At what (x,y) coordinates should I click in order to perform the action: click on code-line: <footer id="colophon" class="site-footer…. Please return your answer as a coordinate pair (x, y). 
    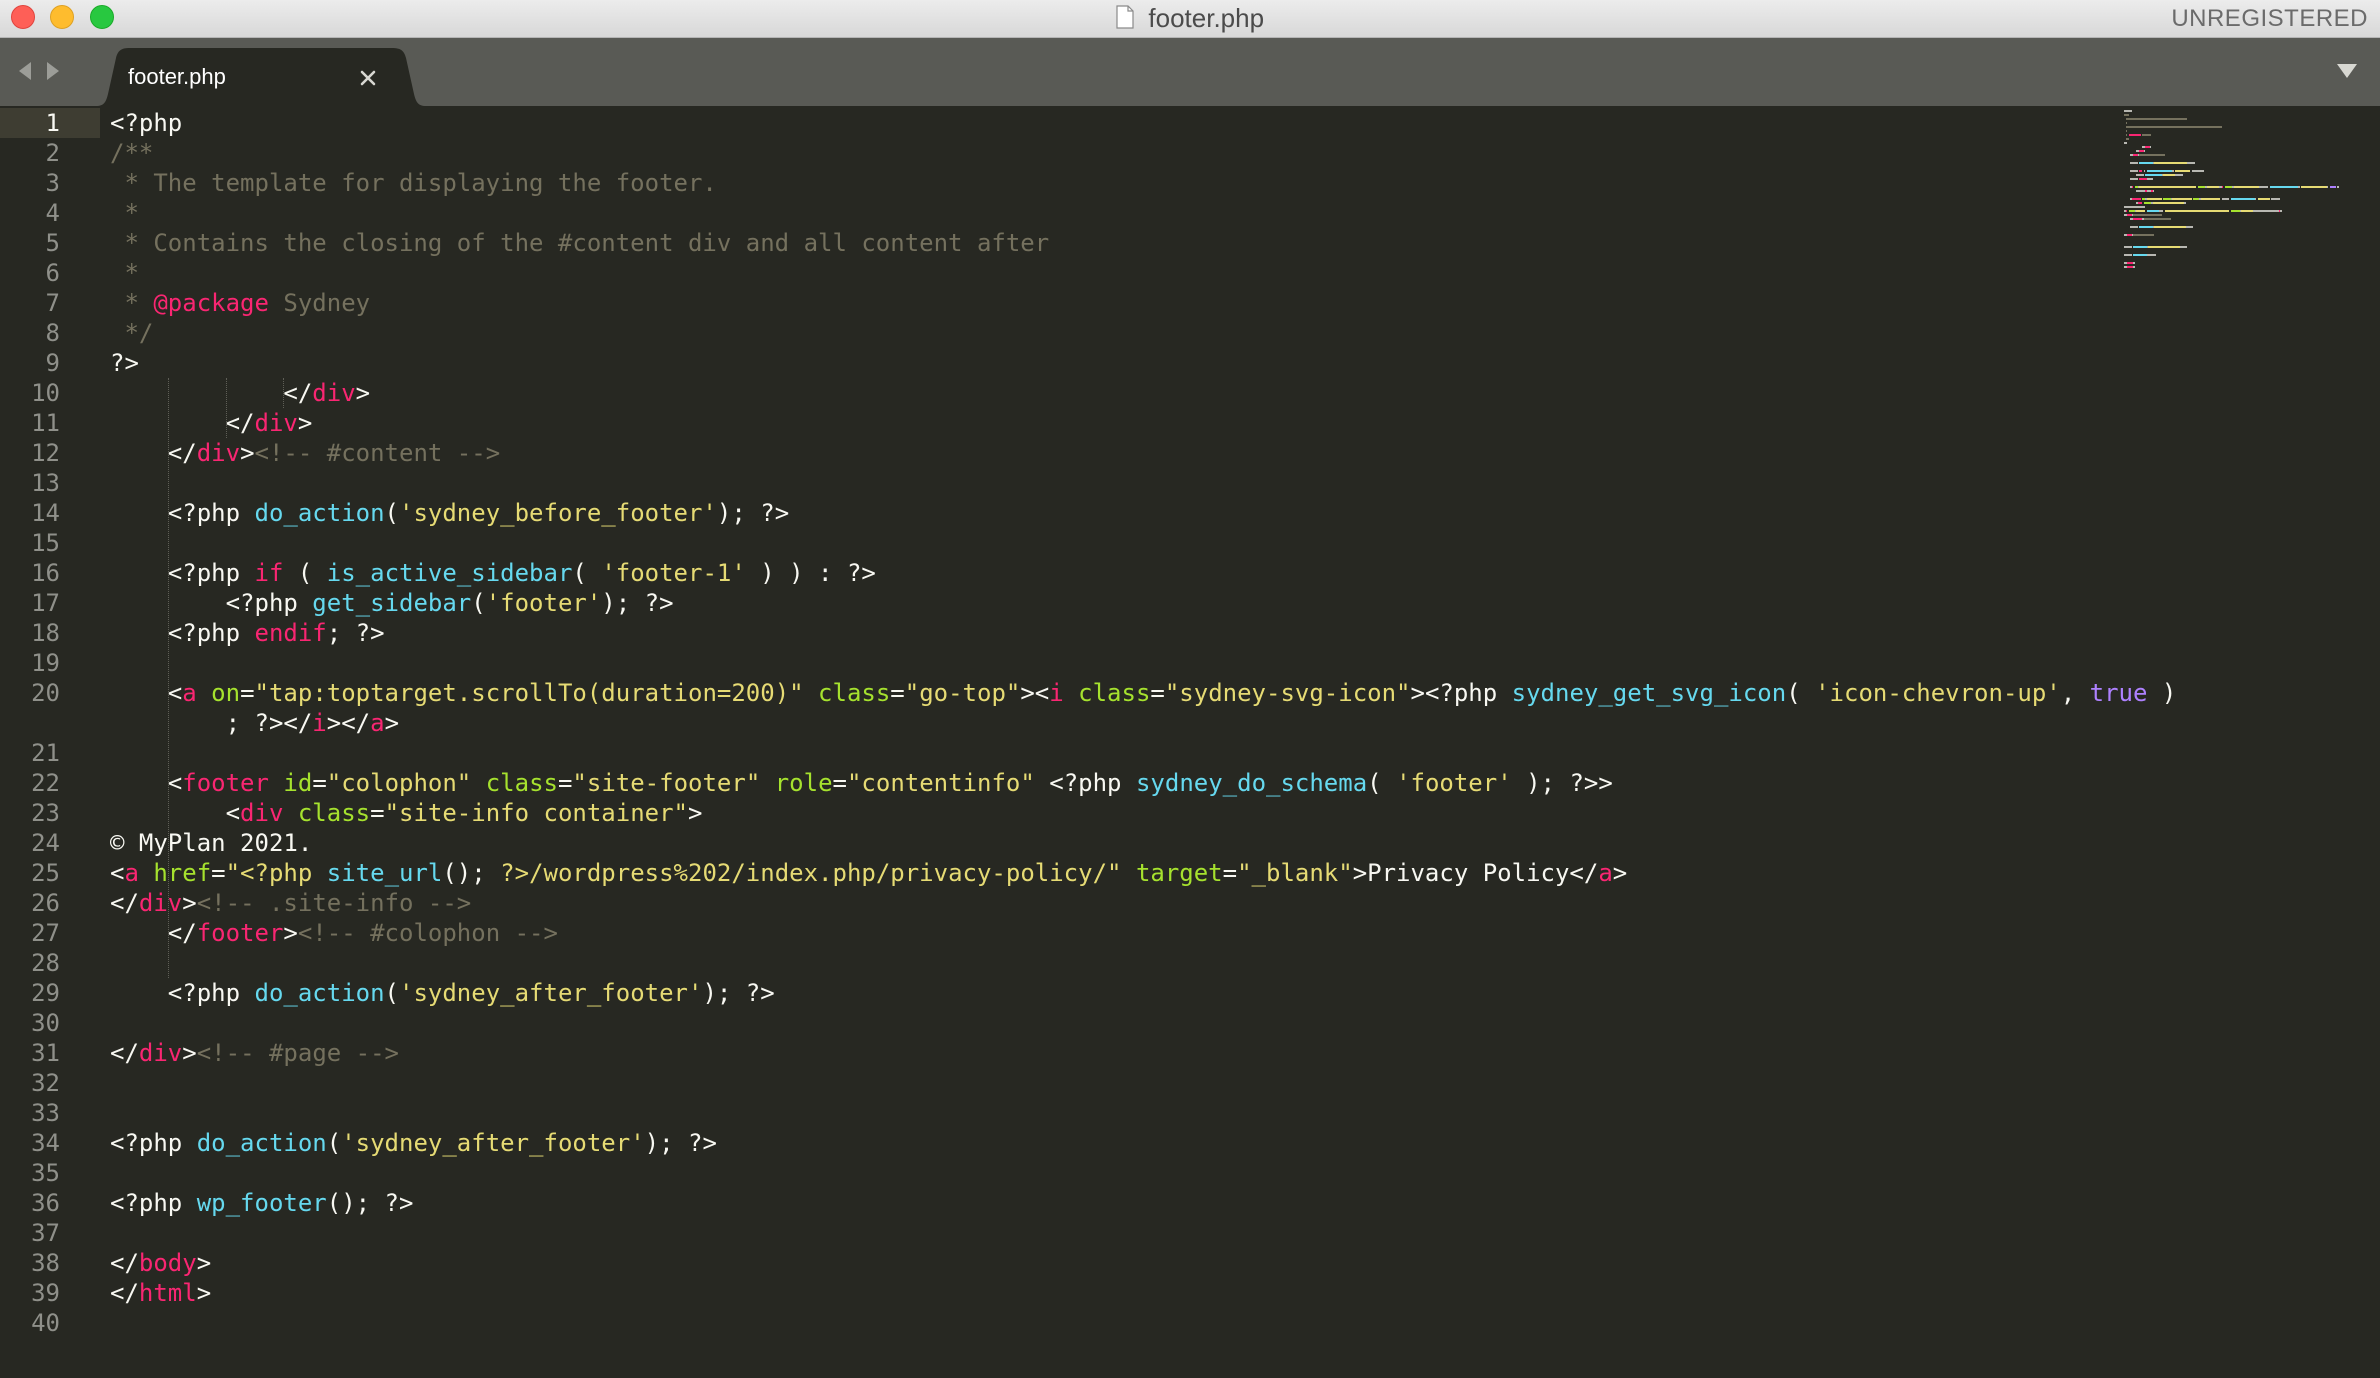
    Looking at the image, I should click on (861, 783).